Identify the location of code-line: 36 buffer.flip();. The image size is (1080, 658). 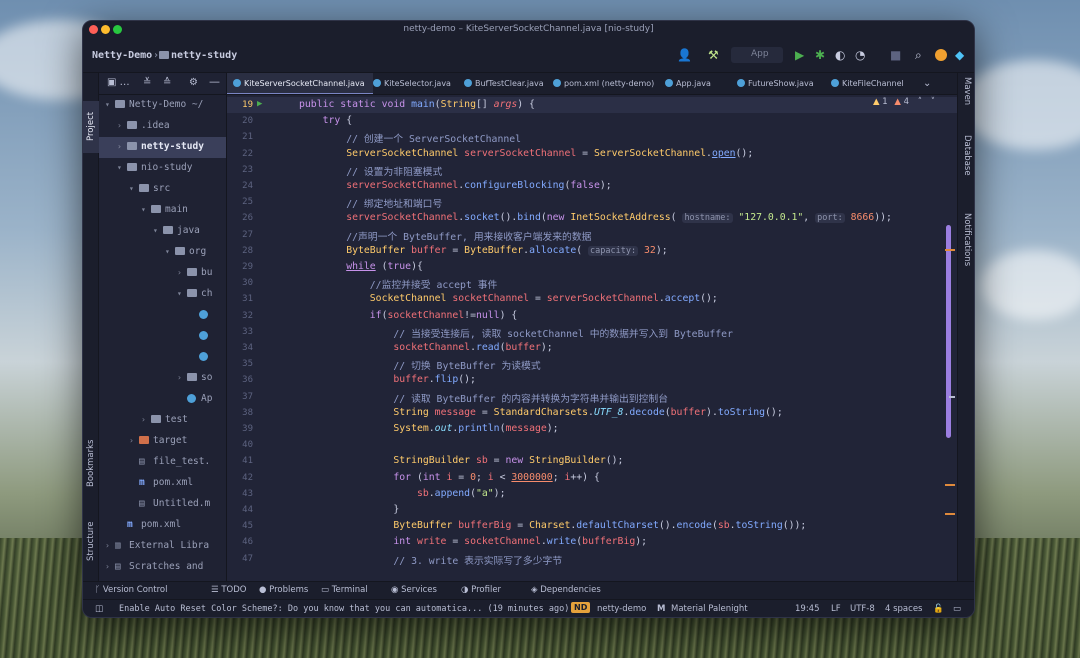
(592, 380).